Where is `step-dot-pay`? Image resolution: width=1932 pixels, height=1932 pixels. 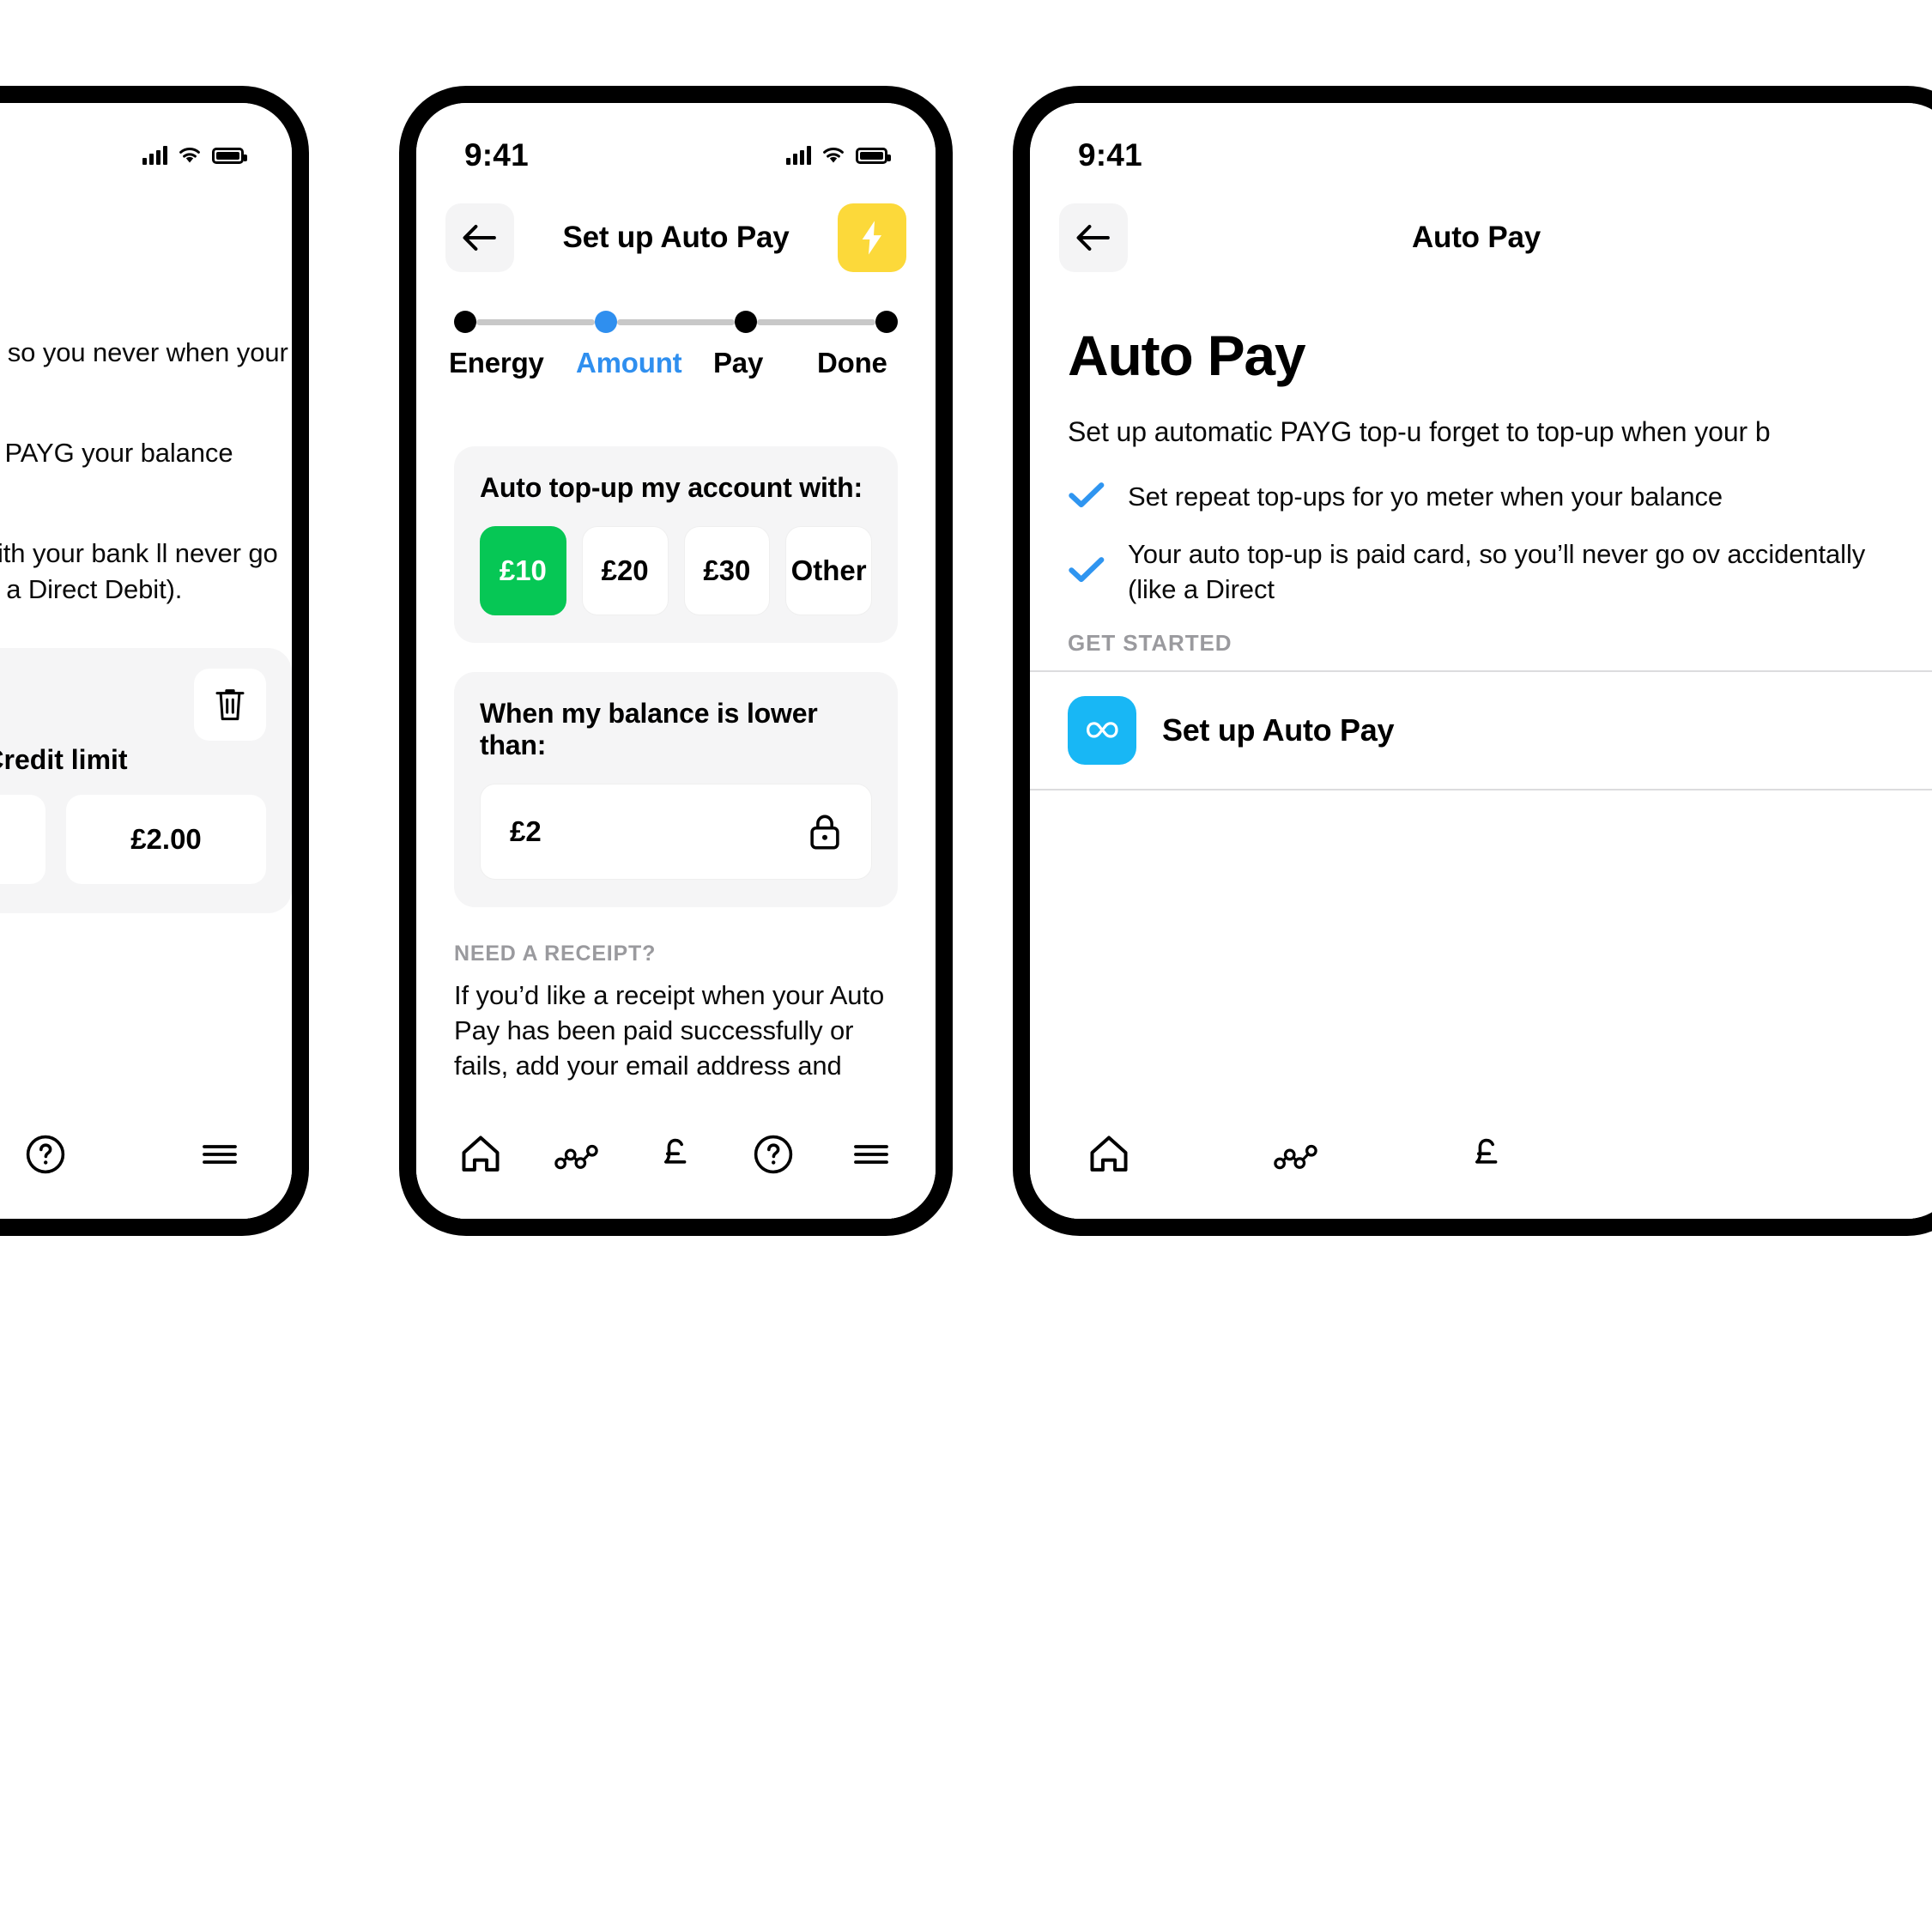 step-dot-pay is located at coordinates (747, 322).